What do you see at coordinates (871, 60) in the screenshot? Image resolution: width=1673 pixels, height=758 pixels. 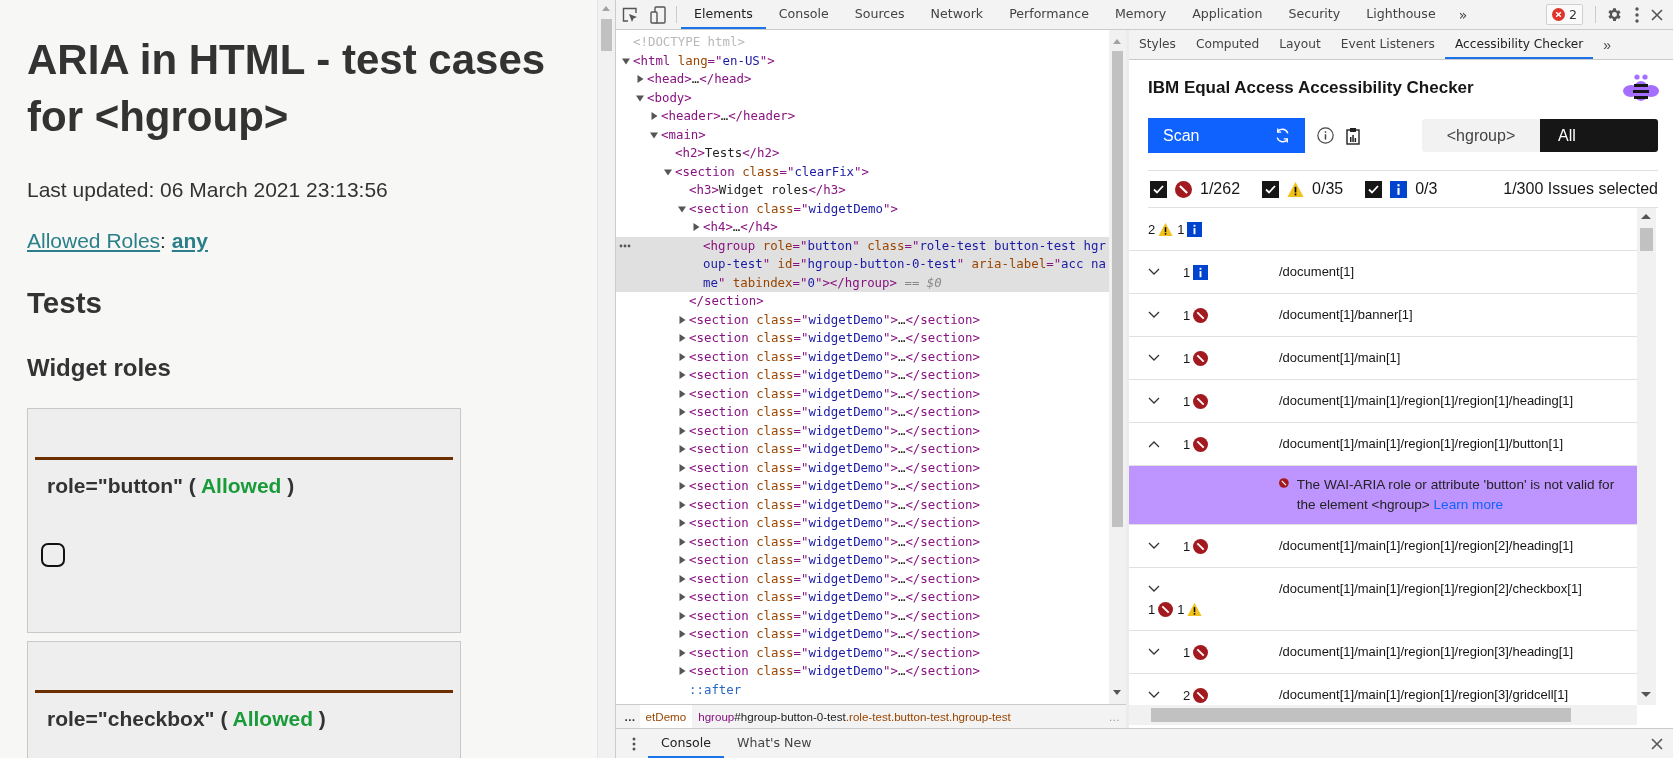 I see `code-line: <html lang="en-US">` at bounding box center [871, 60].